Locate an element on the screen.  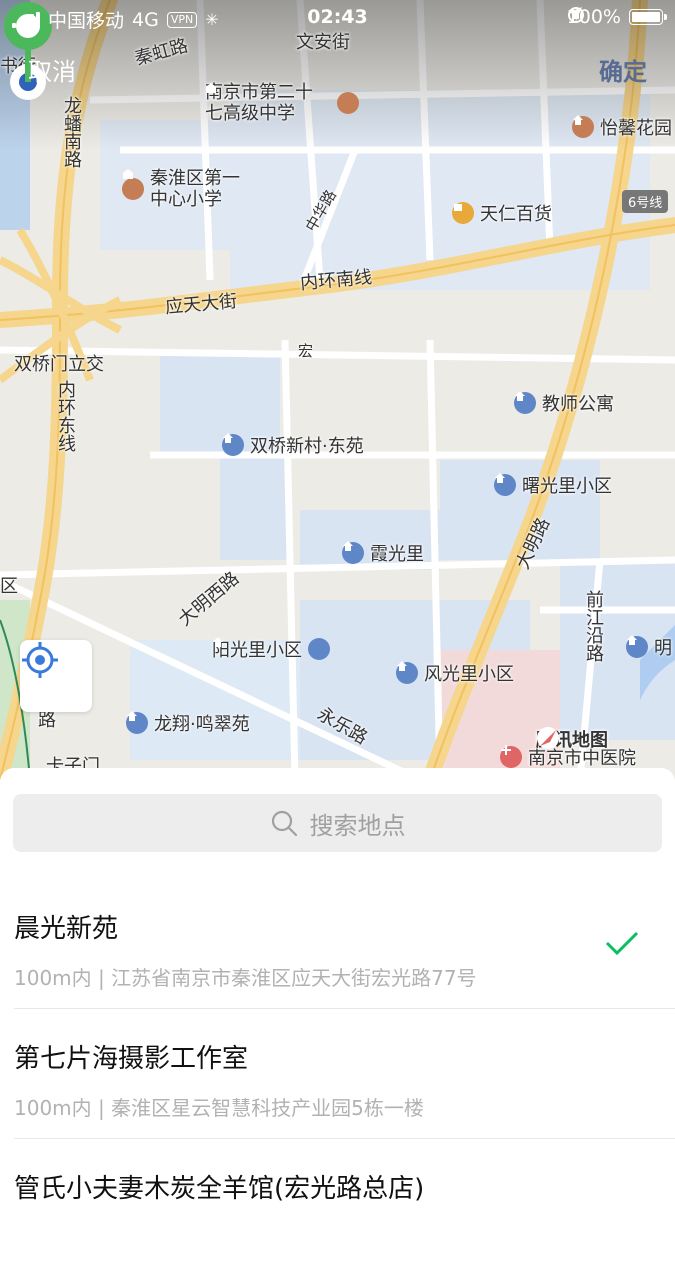
road-label: 宏 is located at coordinates (306, 351).